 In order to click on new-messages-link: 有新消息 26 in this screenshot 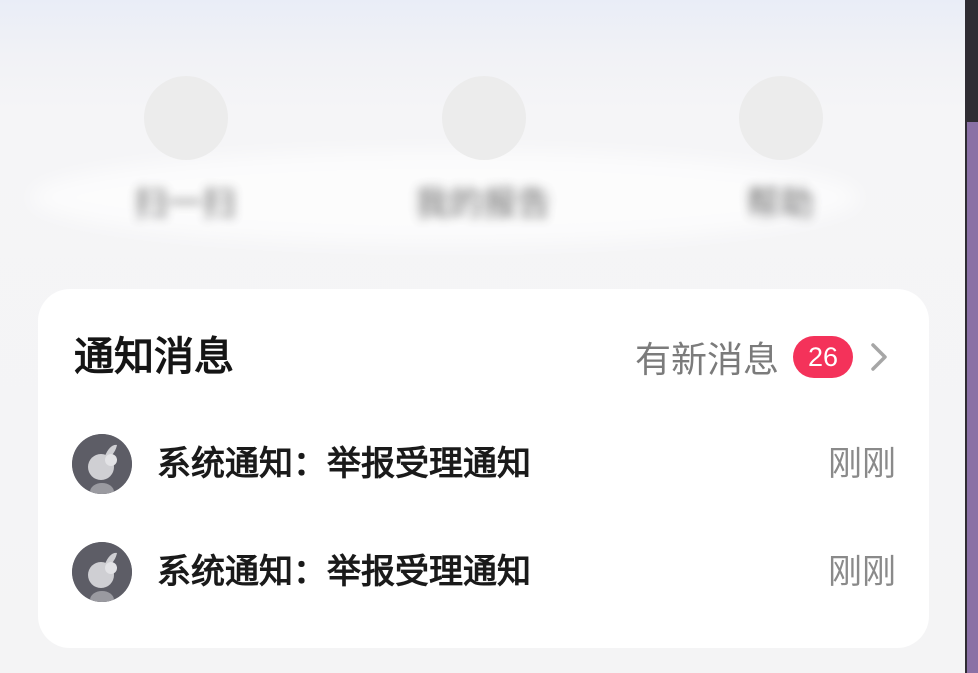, I will do `click(763, 357)`.